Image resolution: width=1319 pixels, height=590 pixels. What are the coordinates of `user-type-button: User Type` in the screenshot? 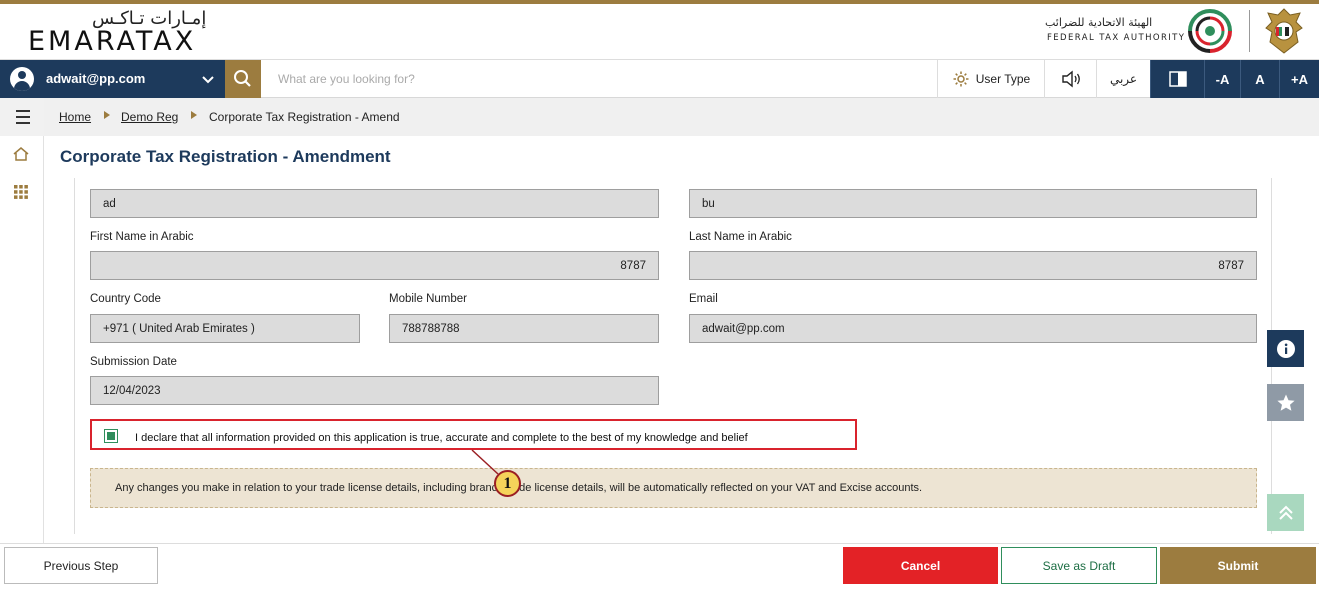 It's located at (990, 79).